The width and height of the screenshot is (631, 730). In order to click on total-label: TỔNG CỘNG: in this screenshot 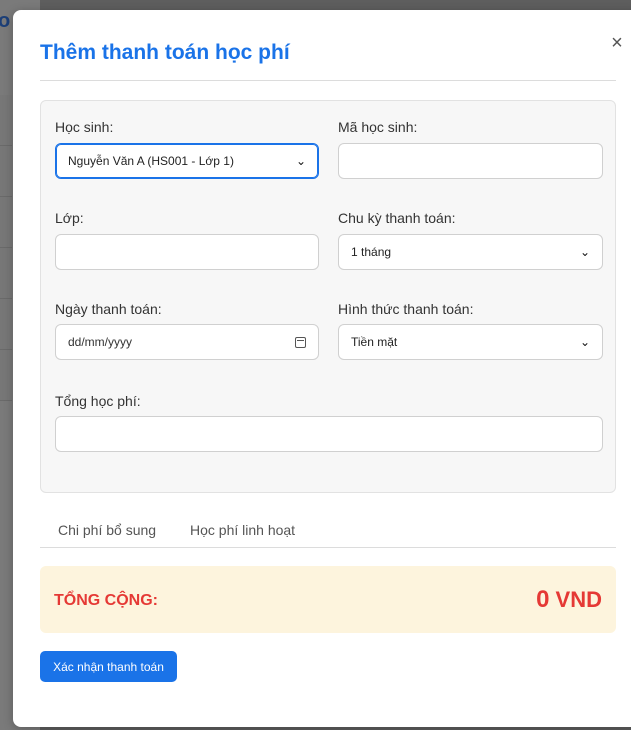, I will do `click(106, 600)`.